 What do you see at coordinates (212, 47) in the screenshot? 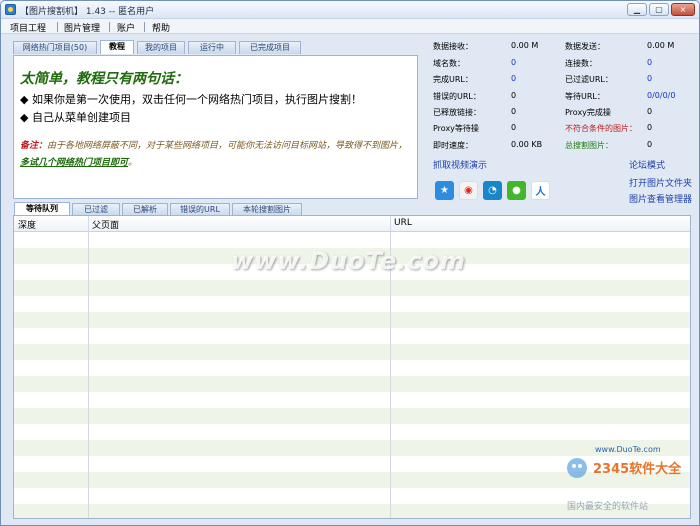
I see `tab-running: 运行中` at bounding box center [212, 47].